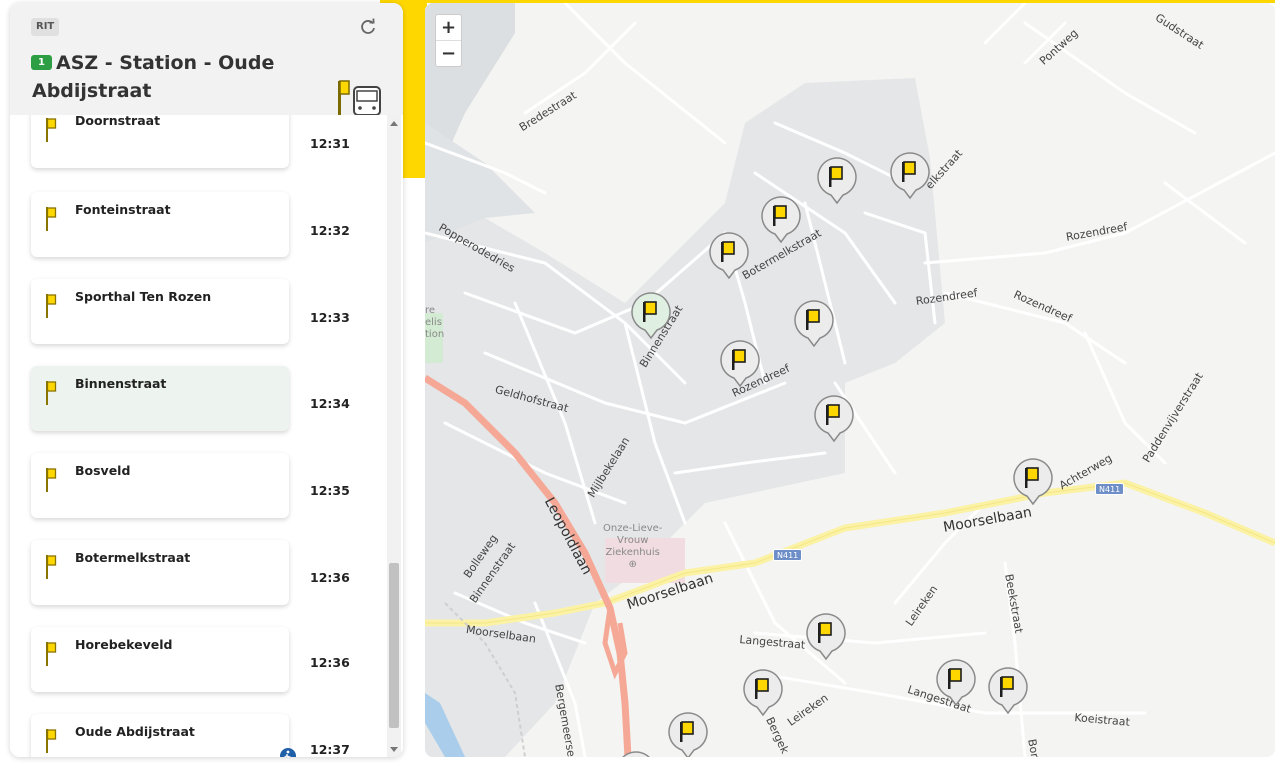  I want to click on stop-name: Horebekeveld, so click(124, 644).